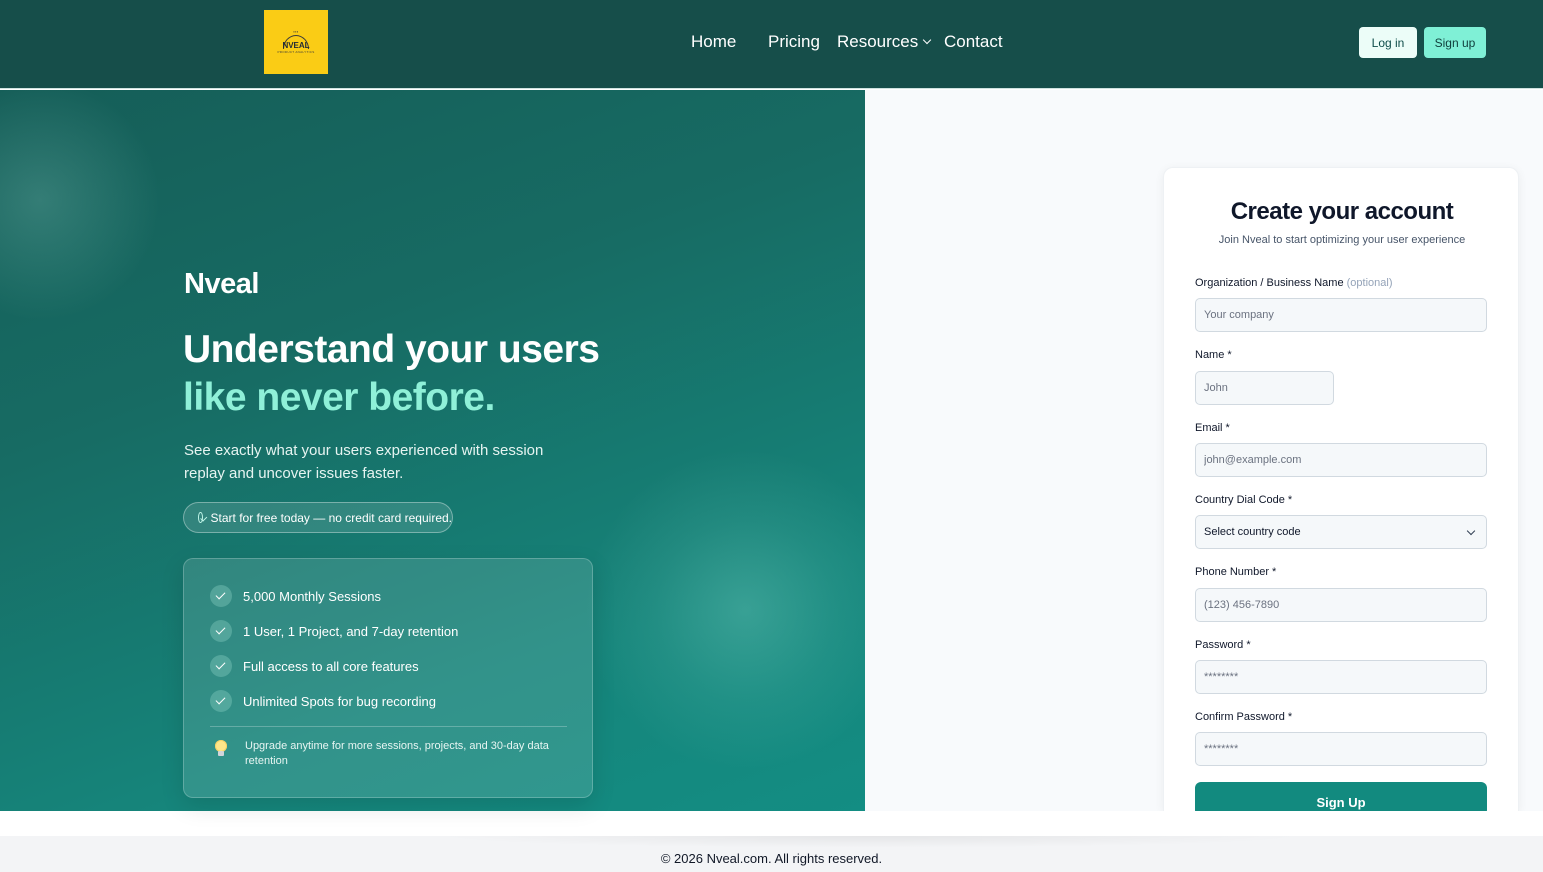 This screenshot has height=872, width=1543. Describe the element at coordinates (391, 349) in the screenshot. I see `hero-headline: Understand your users` at that location.